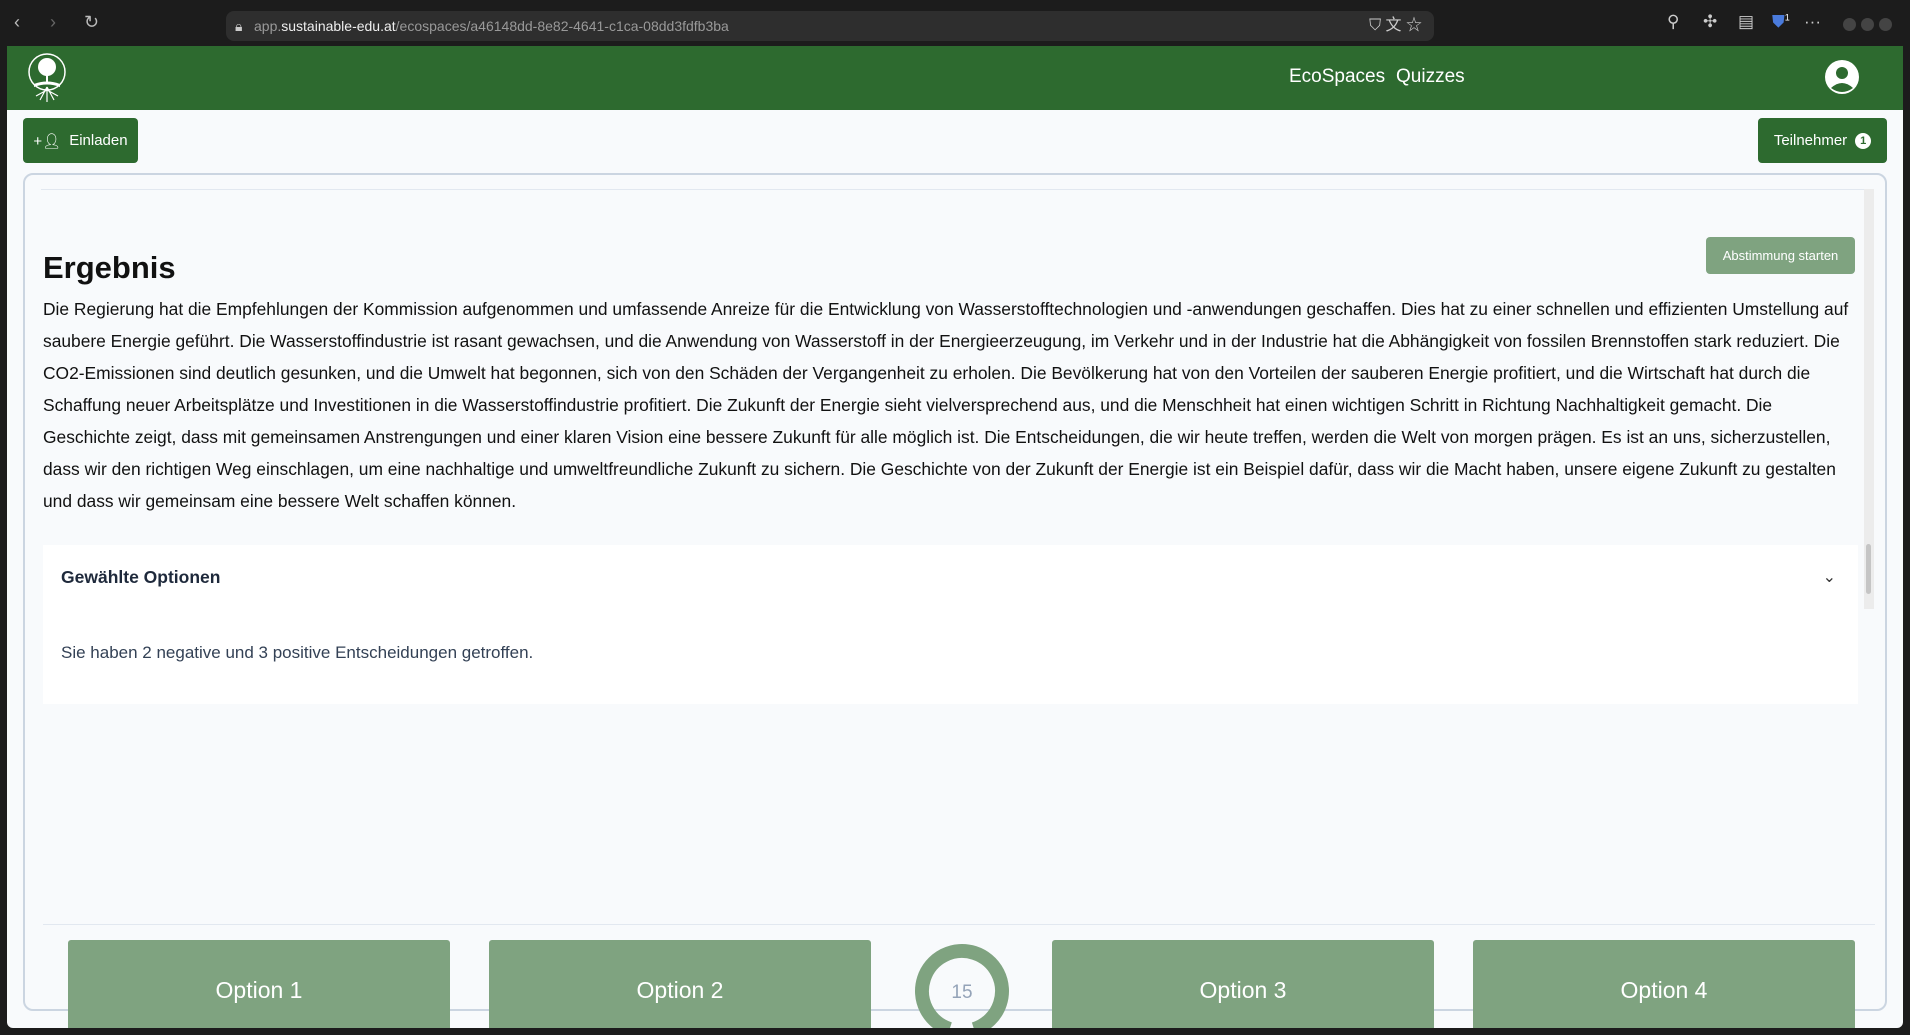  I want to click on invite-button: +👤︎ Einladen, so click(80, 140).